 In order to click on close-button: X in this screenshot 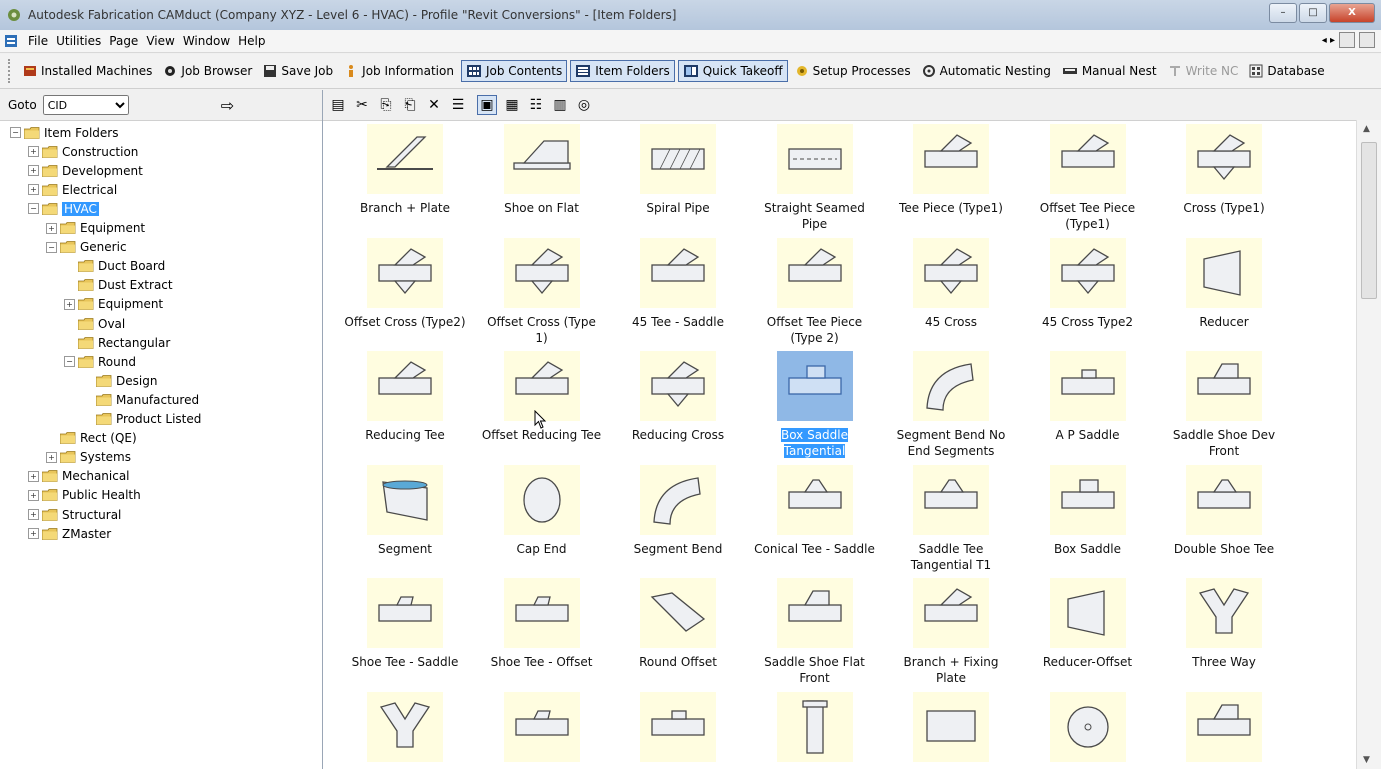, I will do `click(1352, 13)`.